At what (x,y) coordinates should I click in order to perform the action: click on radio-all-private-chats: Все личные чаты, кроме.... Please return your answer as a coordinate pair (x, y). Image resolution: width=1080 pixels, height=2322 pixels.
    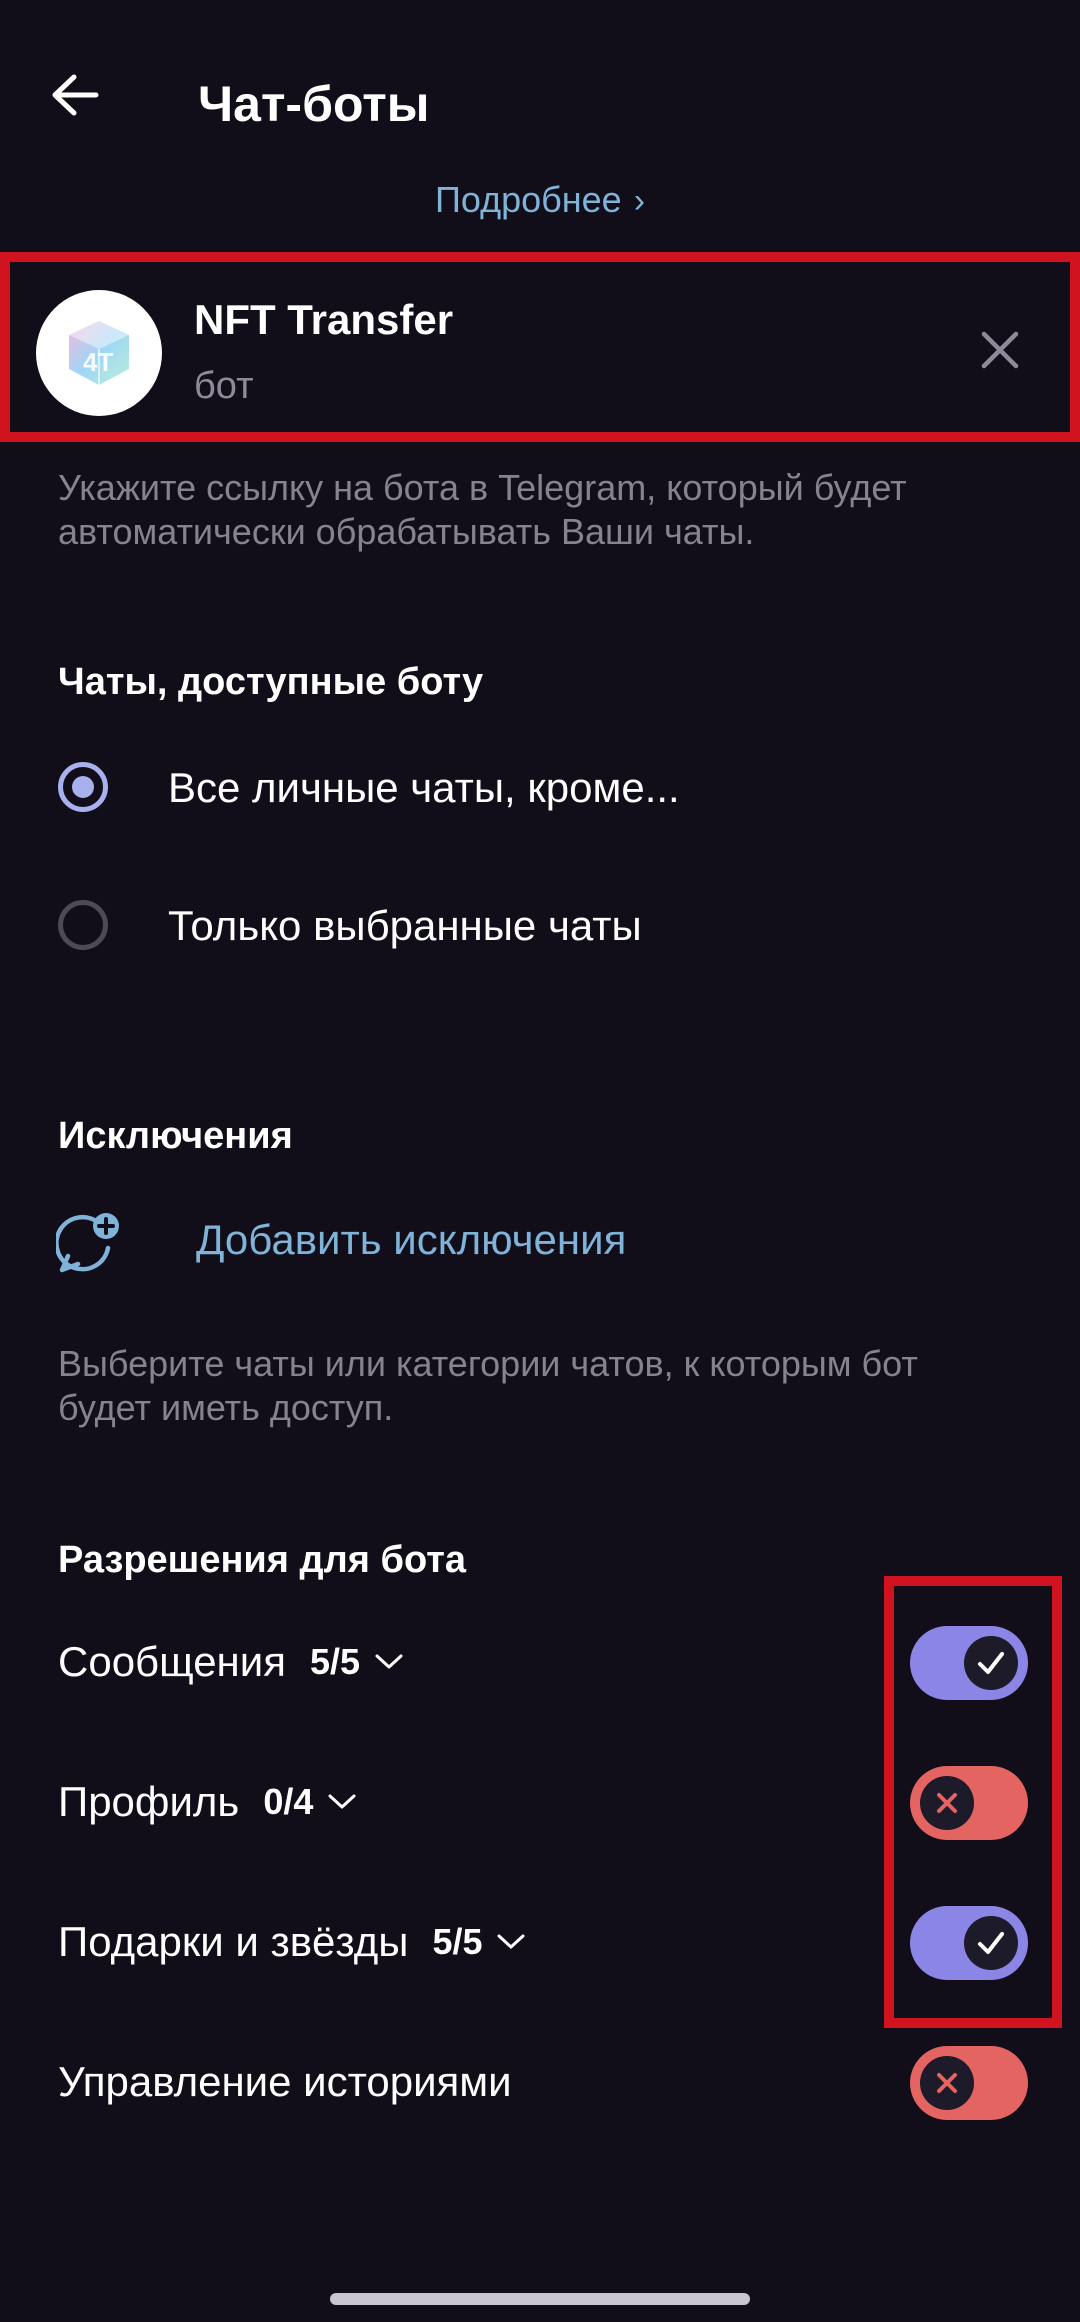
    Looking at the image, I should click on (540, 788).